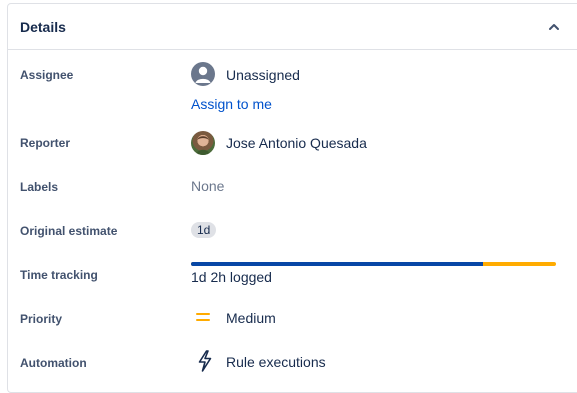 The height and width of the screenshot is (393, 577). What do you see at coordinates (203, 143) in the screenshot?
I see `reporter-avatar` at bounding box center [203, 143].